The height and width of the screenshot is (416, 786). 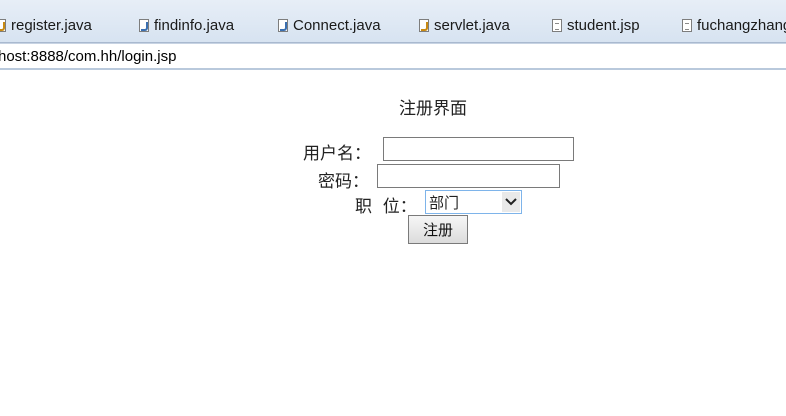 I want to click on tab-student-jsp: student.jsp, so click(x=596, y=25).